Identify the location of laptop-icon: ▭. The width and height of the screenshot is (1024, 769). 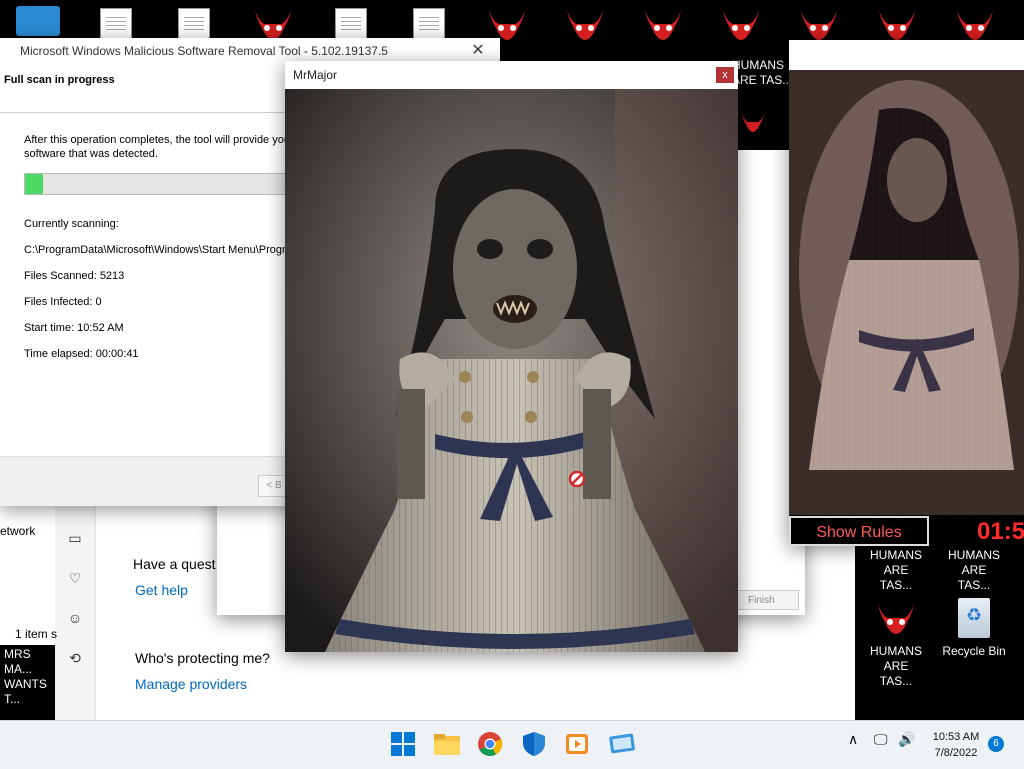
(75, 540).